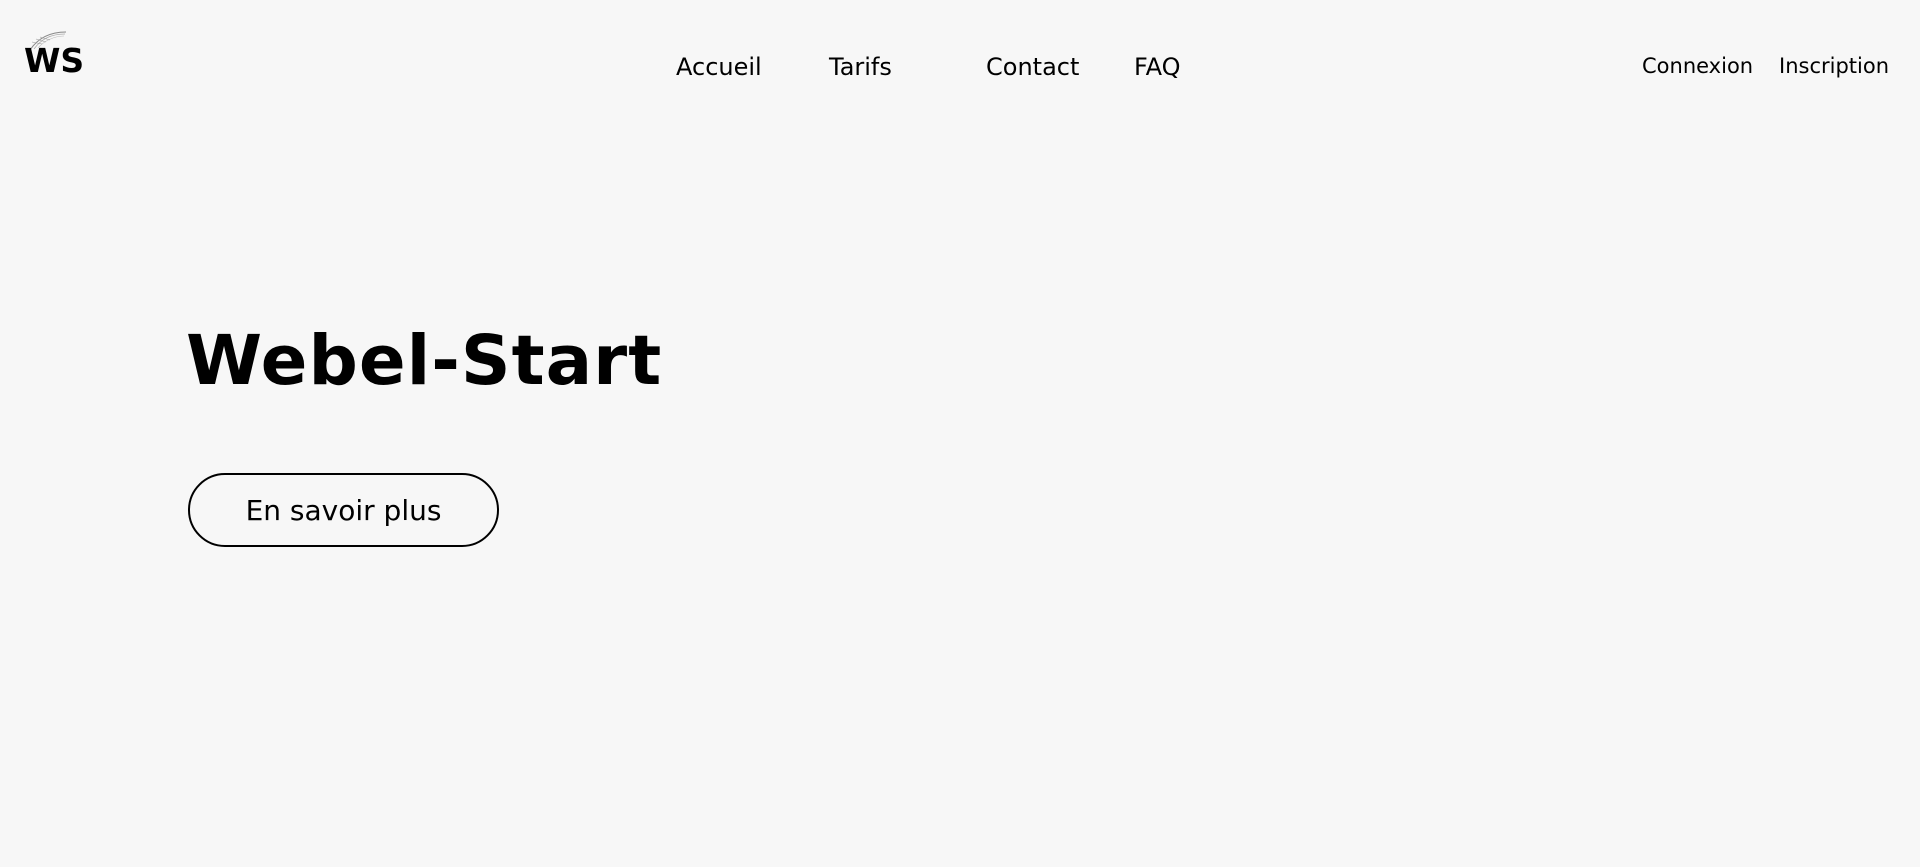 This screenshot has height=867, width=1920. What do you see at coordinates (860, 67) in the screenshot?
I see `nav-link-pricing: Tarifs` at bounding box center [860, 67].